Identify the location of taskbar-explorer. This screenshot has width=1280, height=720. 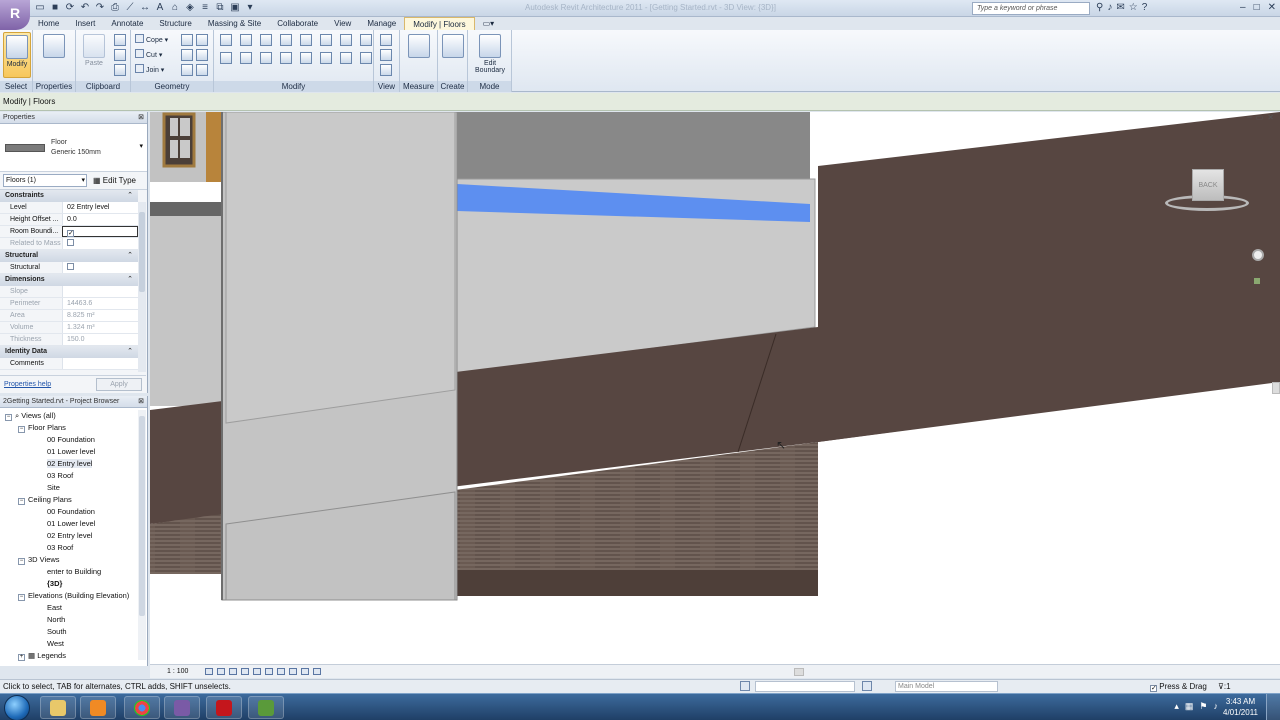
(58, 707).